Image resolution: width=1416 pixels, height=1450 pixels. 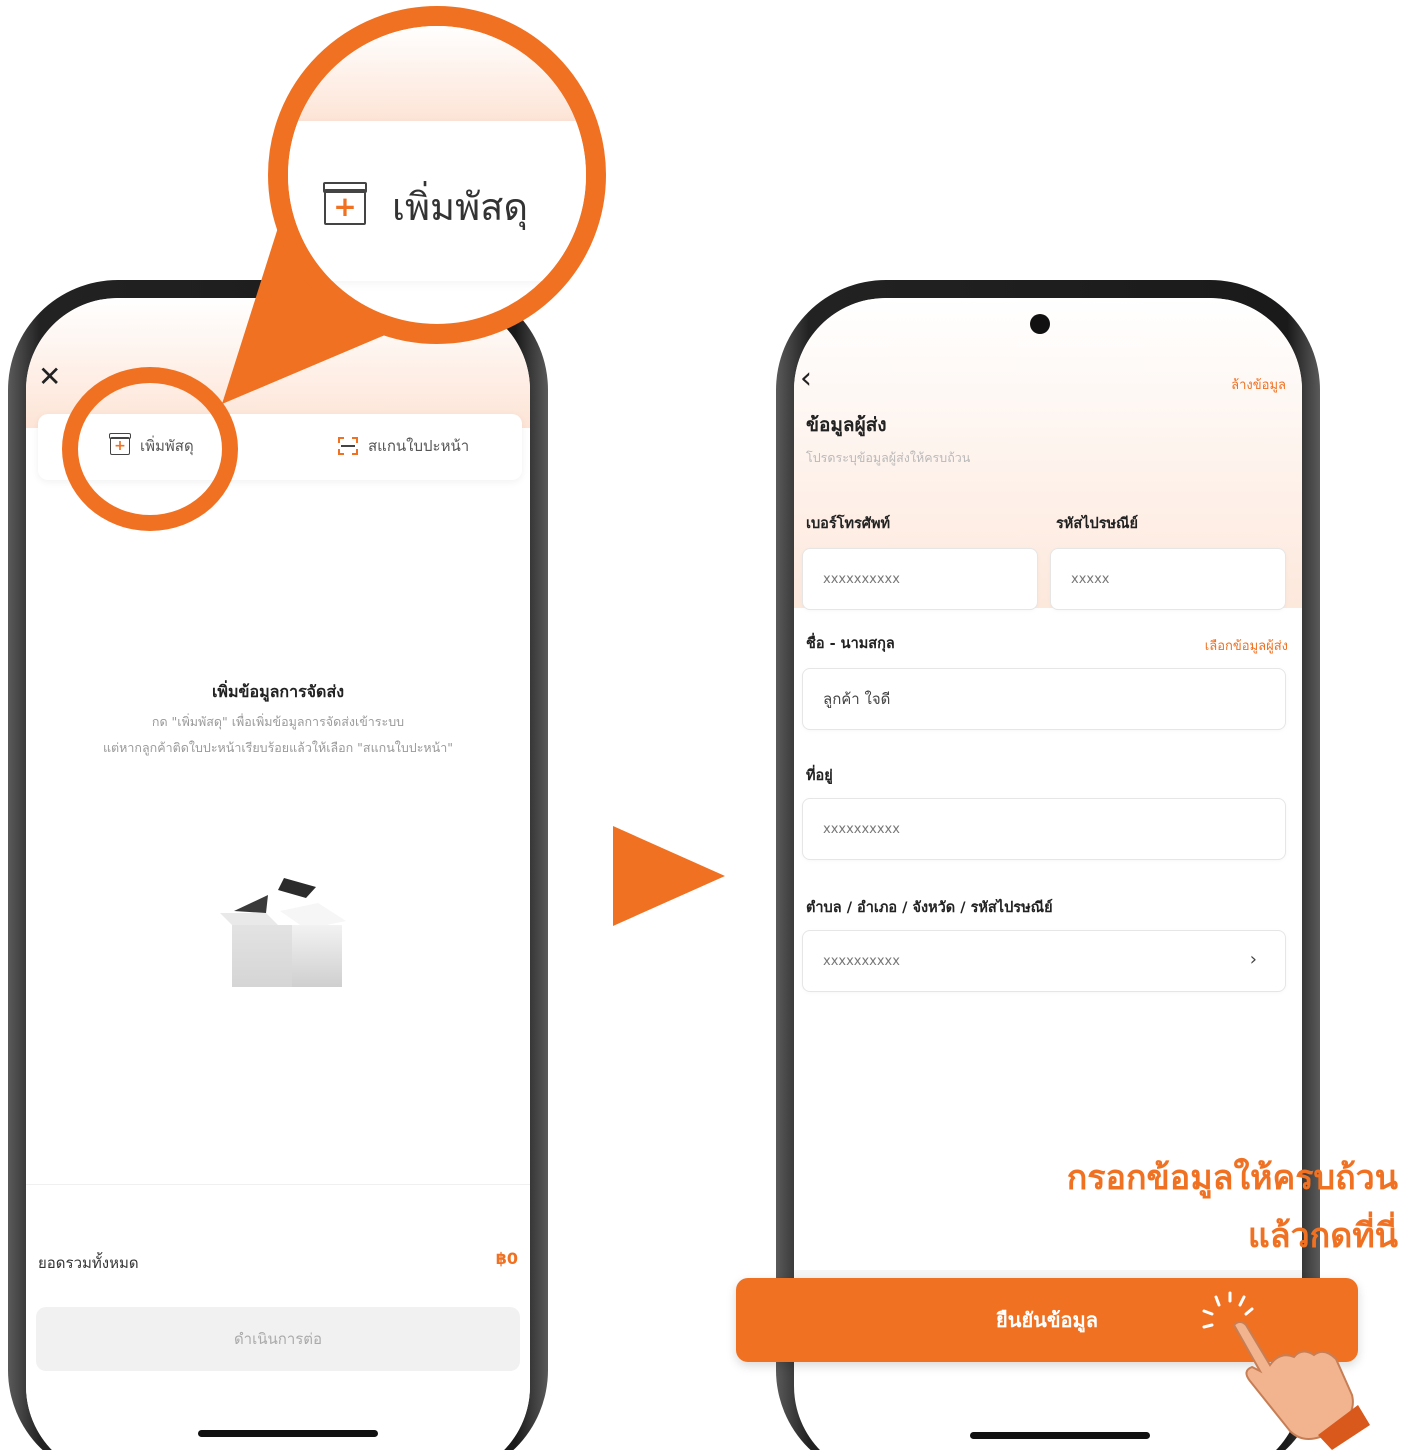 I want to click on chevron-right-icon: ›, so click(x=1253, y=959).